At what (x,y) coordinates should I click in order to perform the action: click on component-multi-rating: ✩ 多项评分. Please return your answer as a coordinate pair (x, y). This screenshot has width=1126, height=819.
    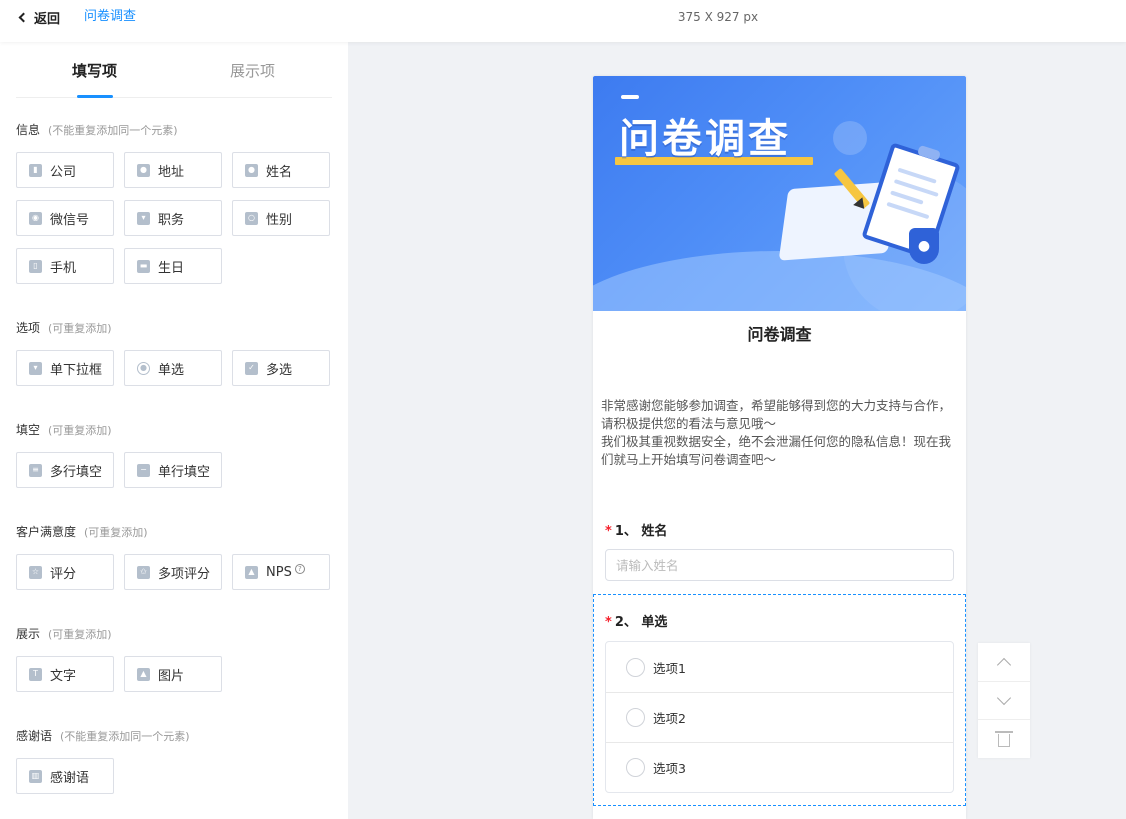
    Looking at the image, I should click on (173, 572).